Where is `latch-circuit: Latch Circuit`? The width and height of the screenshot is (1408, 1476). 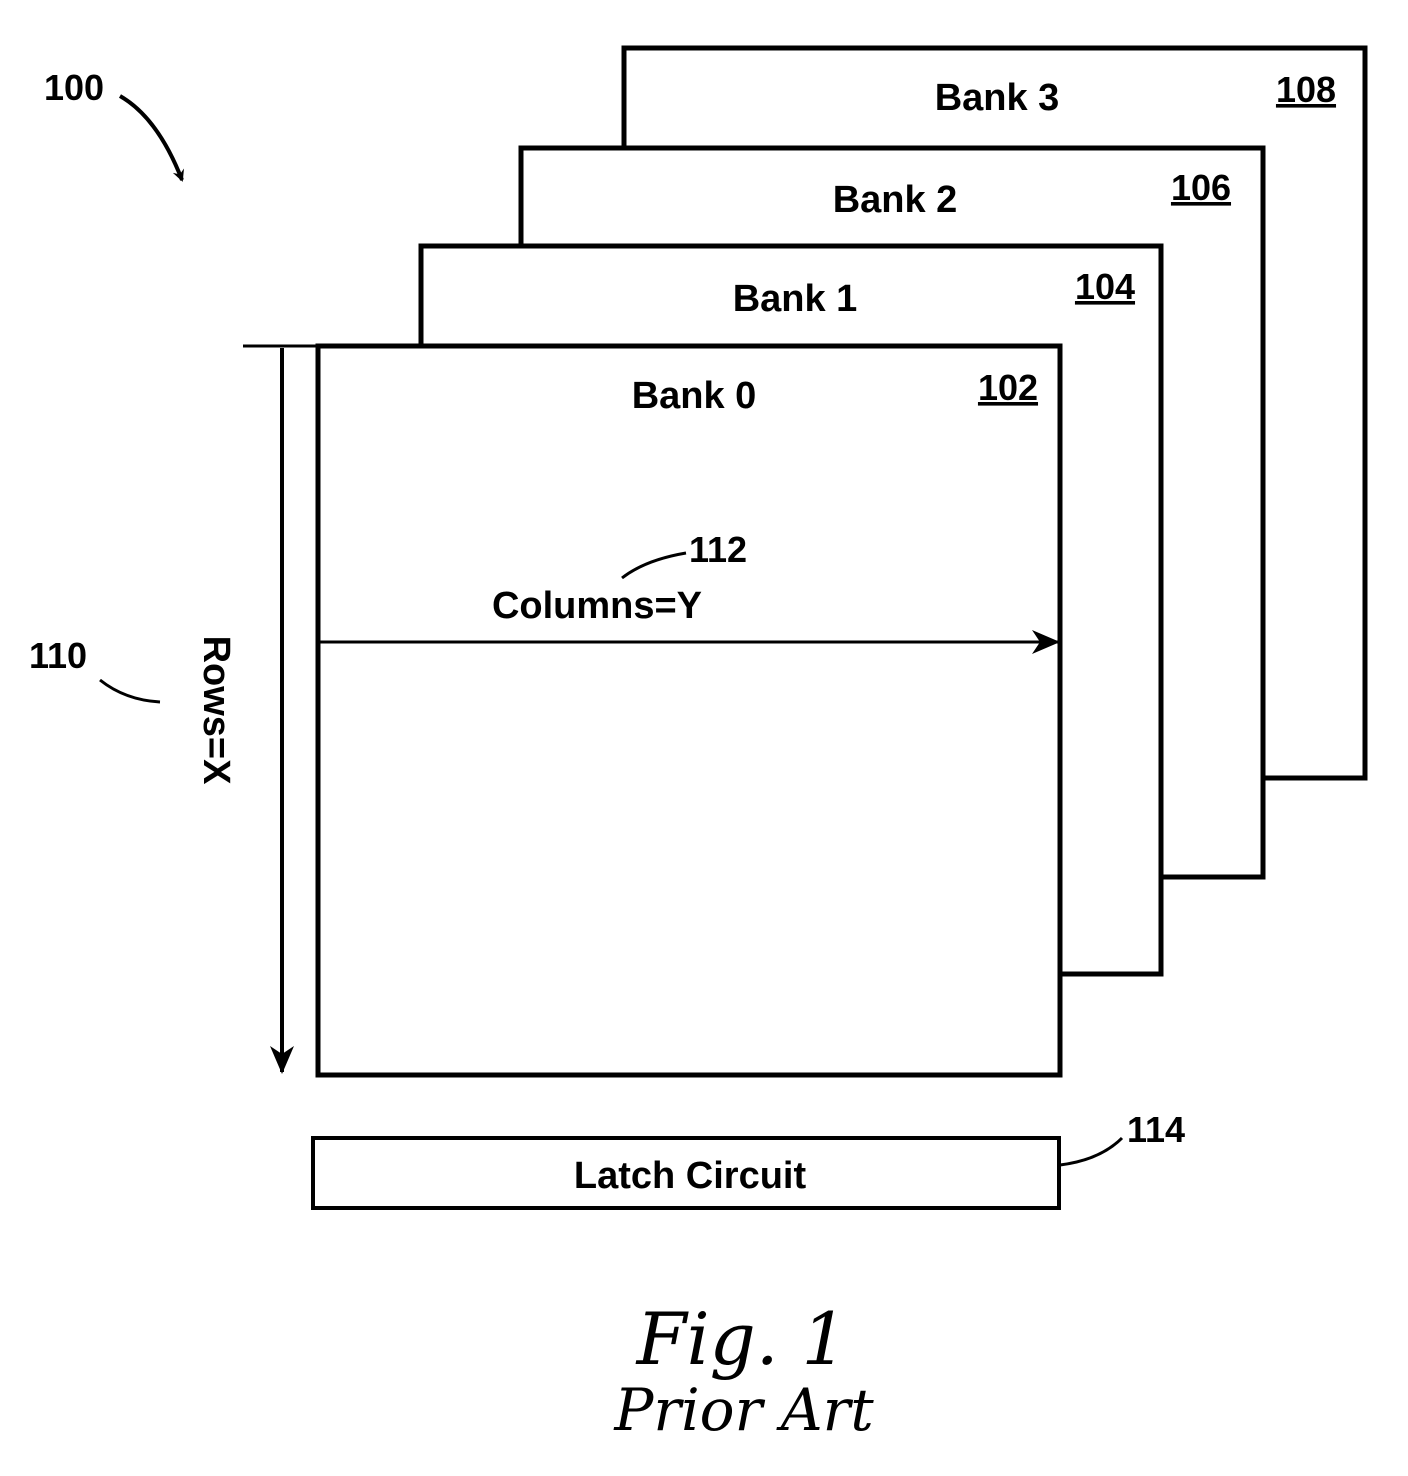 latch-circuit: Latch Circuit is located at coordinates (686, 1173).